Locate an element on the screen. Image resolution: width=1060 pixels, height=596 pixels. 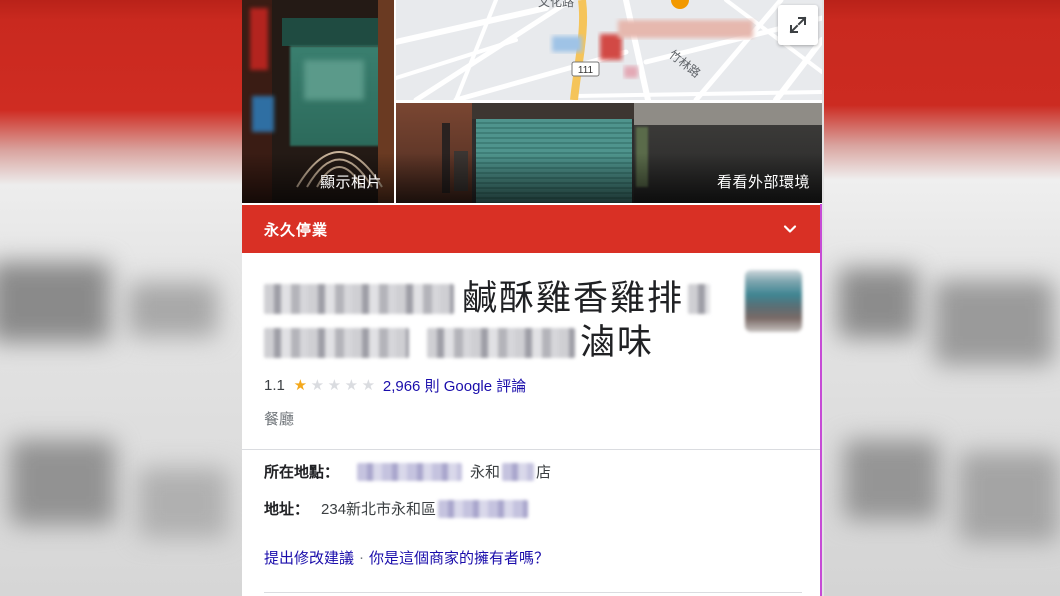
rating-row: 1.1 ★ ★ ★ ★ ★ 2,966 則 Google 評論 is located at coordinates (395, 385).